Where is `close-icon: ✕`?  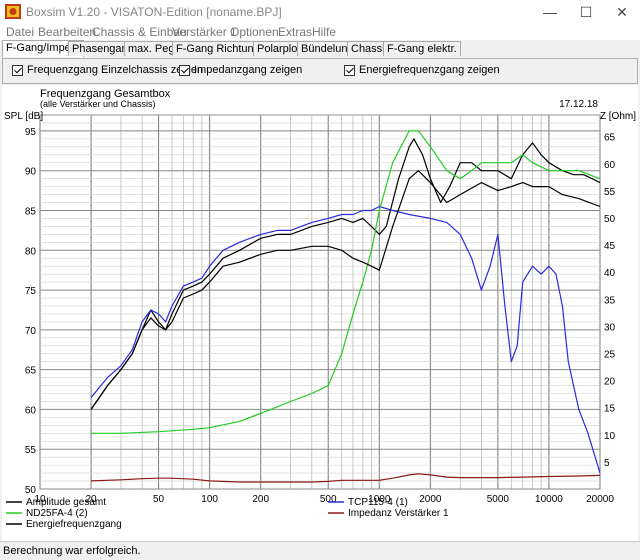 close-icon: ✕ is located at coordinates (622, 12).